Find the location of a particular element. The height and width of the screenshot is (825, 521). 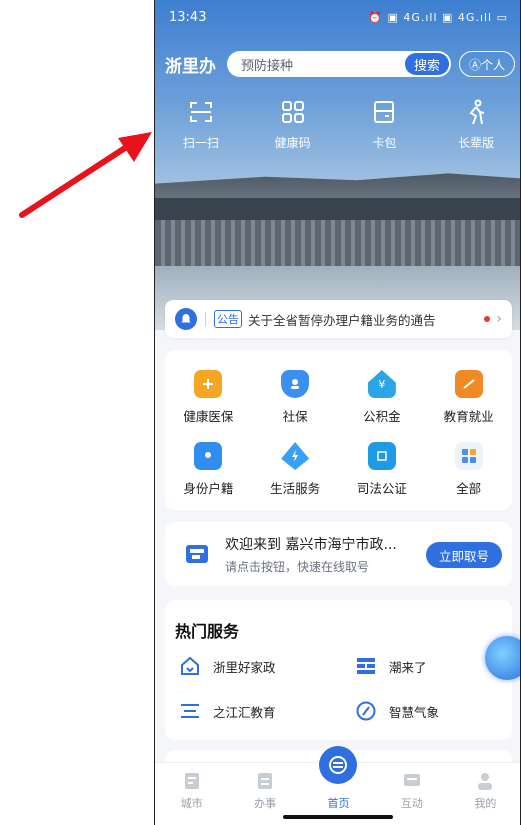

interaction-icon is located at coordinates (411, 780).